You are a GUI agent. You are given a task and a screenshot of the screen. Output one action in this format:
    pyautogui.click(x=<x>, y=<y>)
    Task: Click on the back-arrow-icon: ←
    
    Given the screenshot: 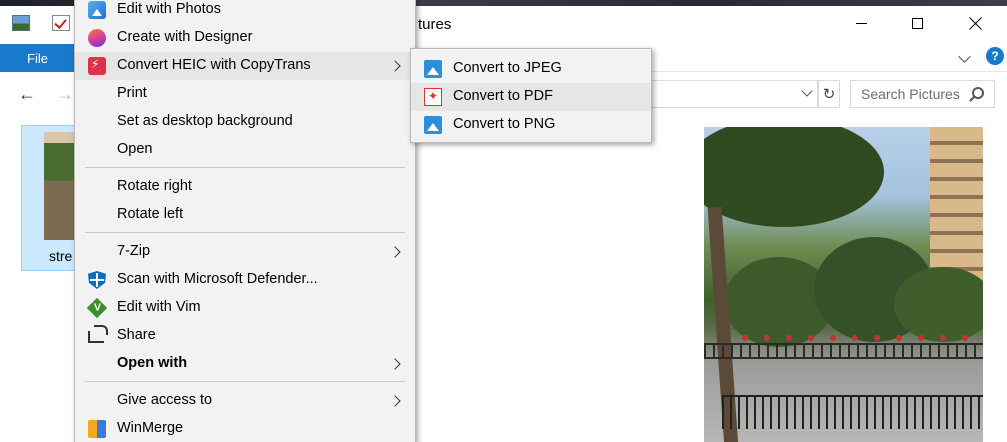 What is the action you would take?
    pyautogui.click(x=27, y=94)
    